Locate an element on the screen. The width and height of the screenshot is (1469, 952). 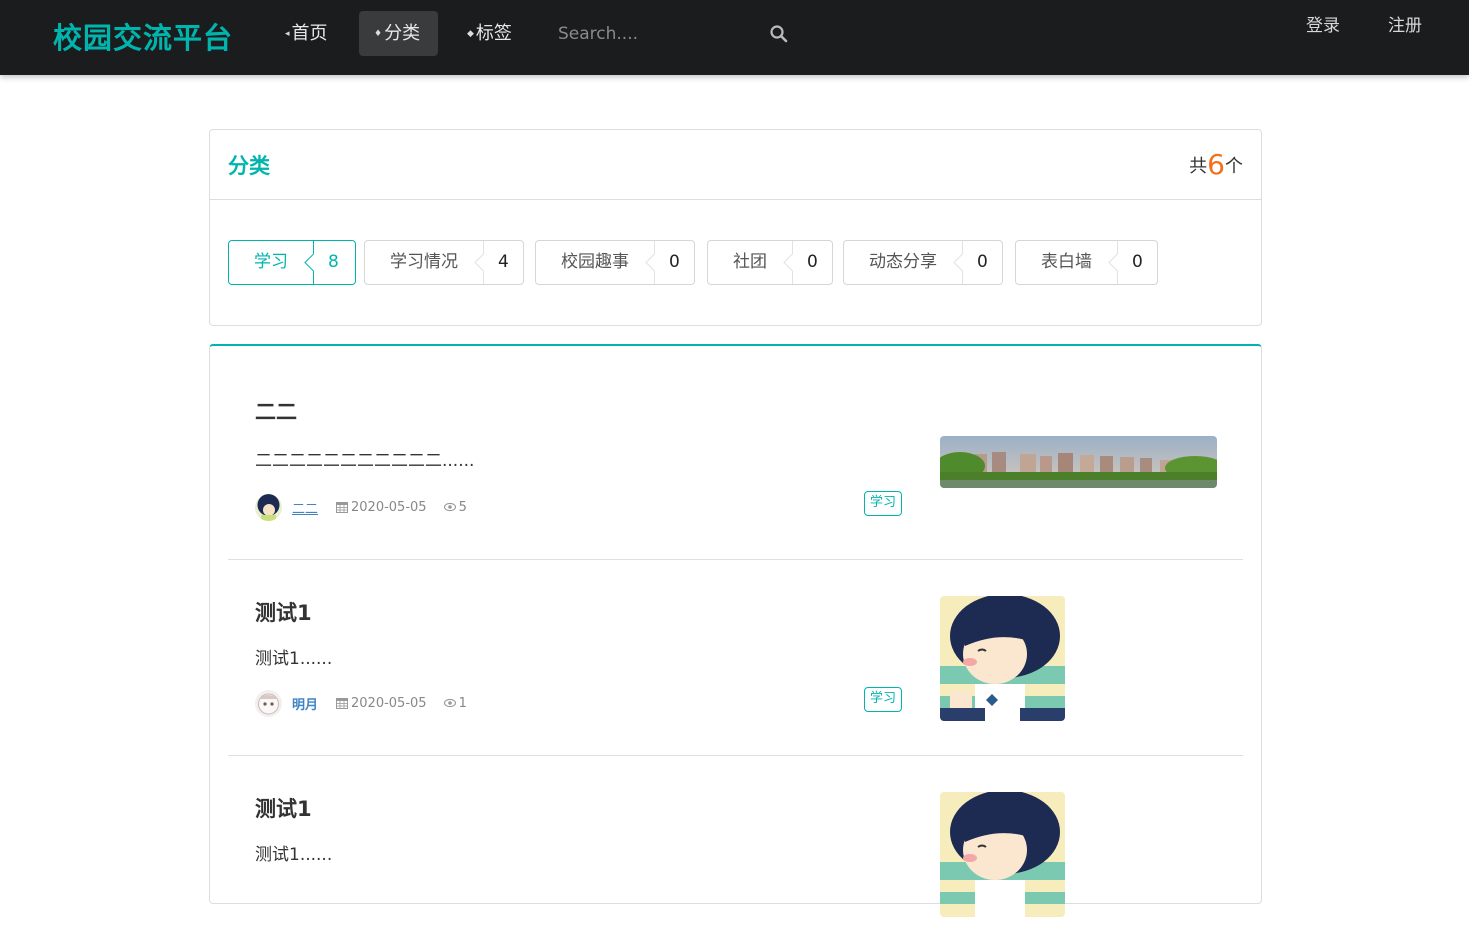
home-icon: ◂ is located at coordinates (287, 33).